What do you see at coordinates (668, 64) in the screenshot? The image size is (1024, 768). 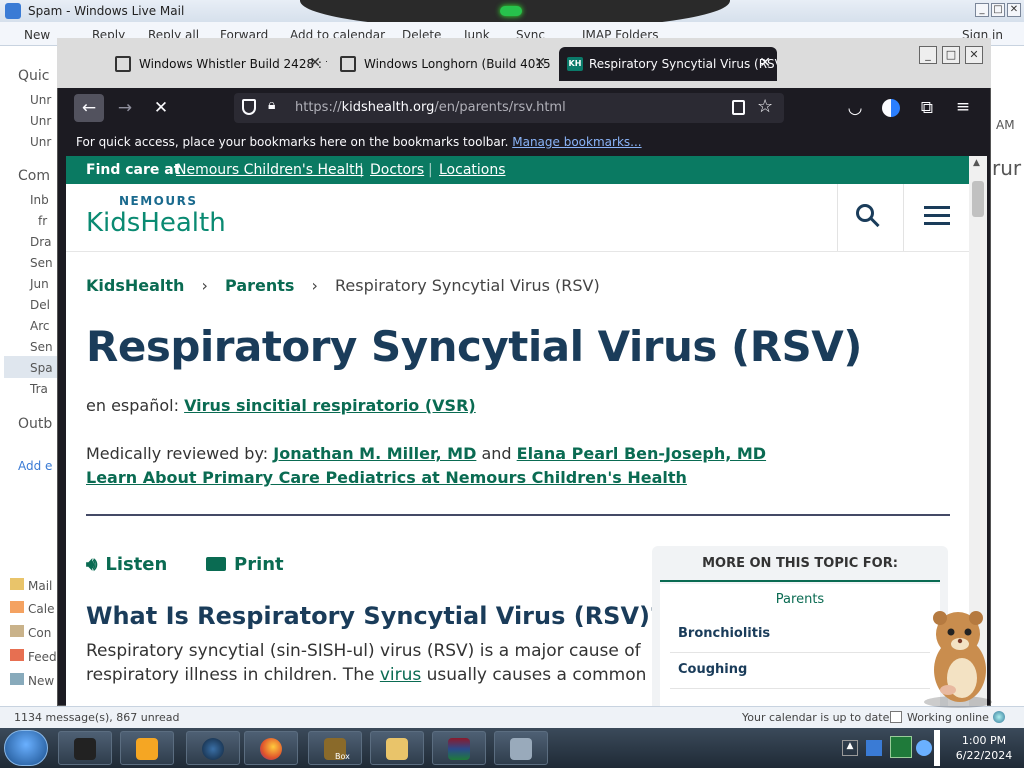 I see `tab-rsv: KH Respiratory Syncytial Virus (RSV ✕` at bounding box center [668, 64].